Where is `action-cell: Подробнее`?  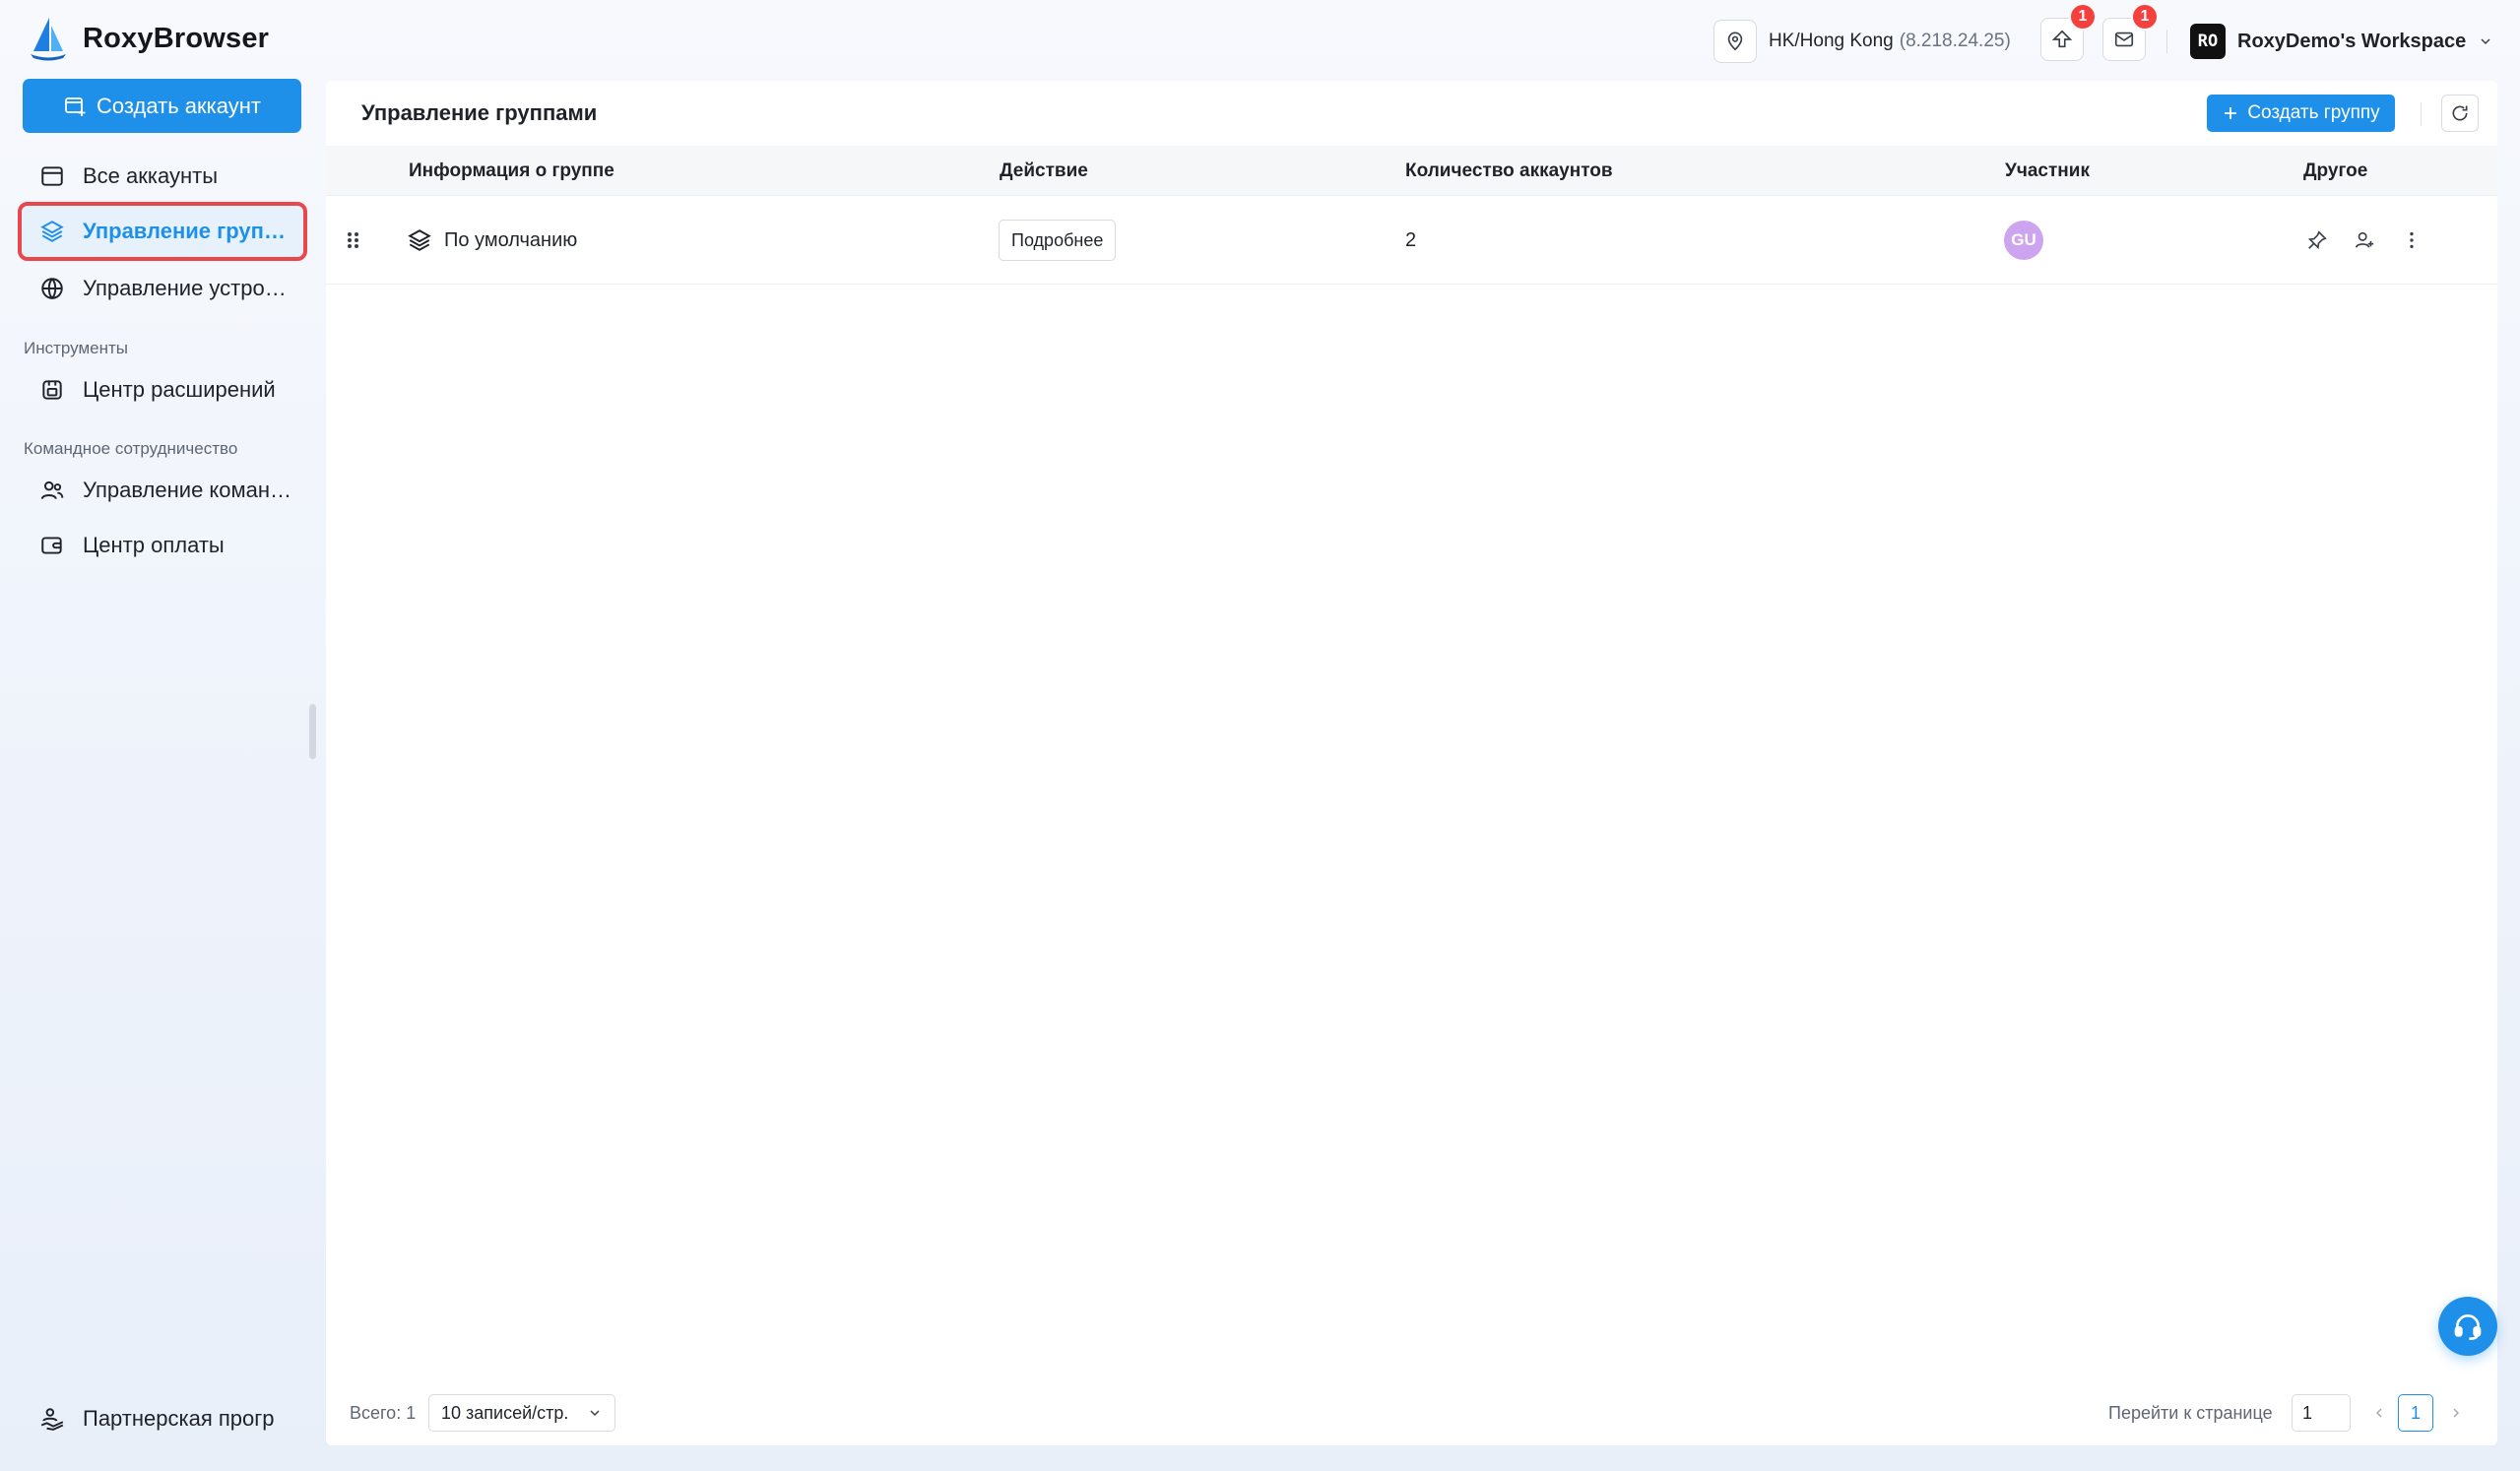
action-cell: Подробнее is located at coordinates (1058, 240).